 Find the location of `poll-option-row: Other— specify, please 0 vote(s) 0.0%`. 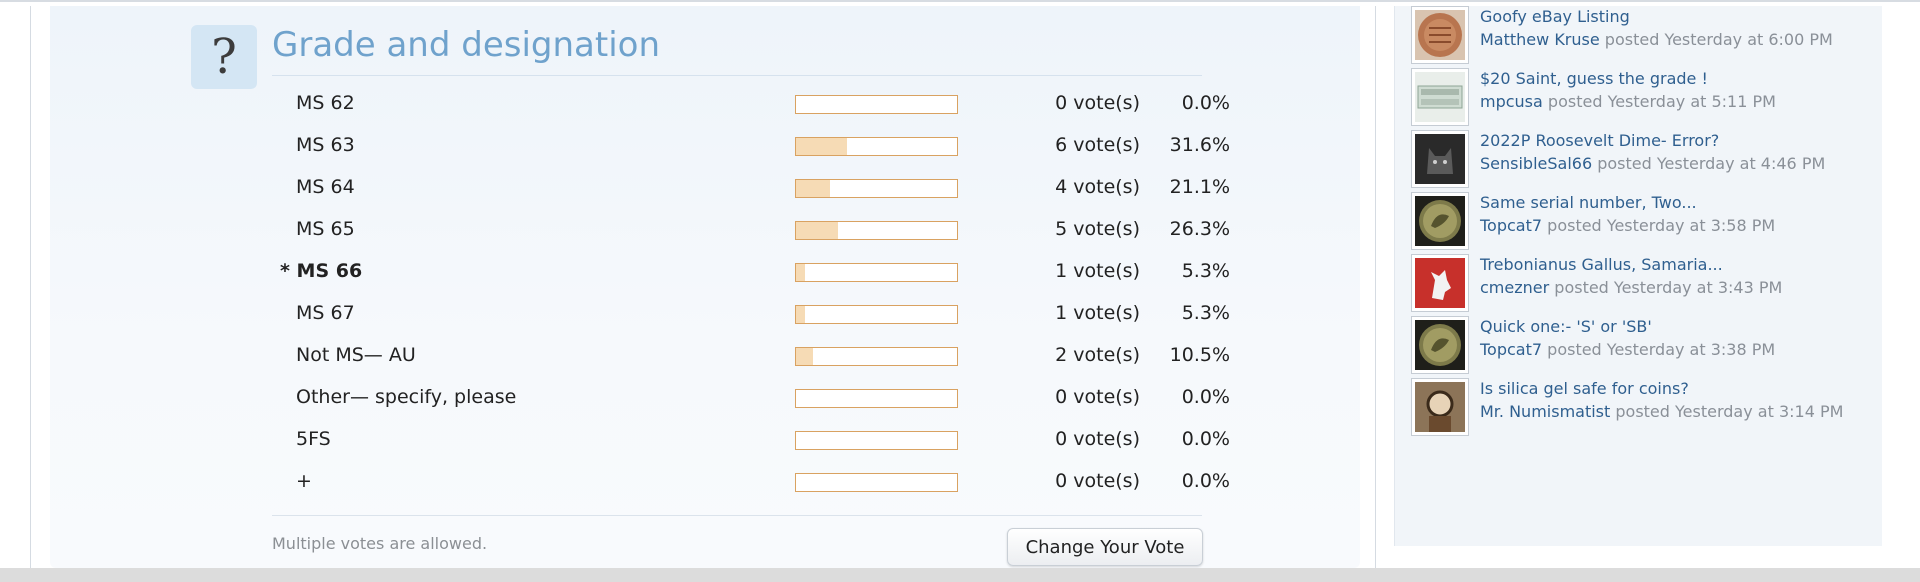

poll-option-row: Other— specify, please 0 vote(s) 0.0% is located at coordinates (750, 401).